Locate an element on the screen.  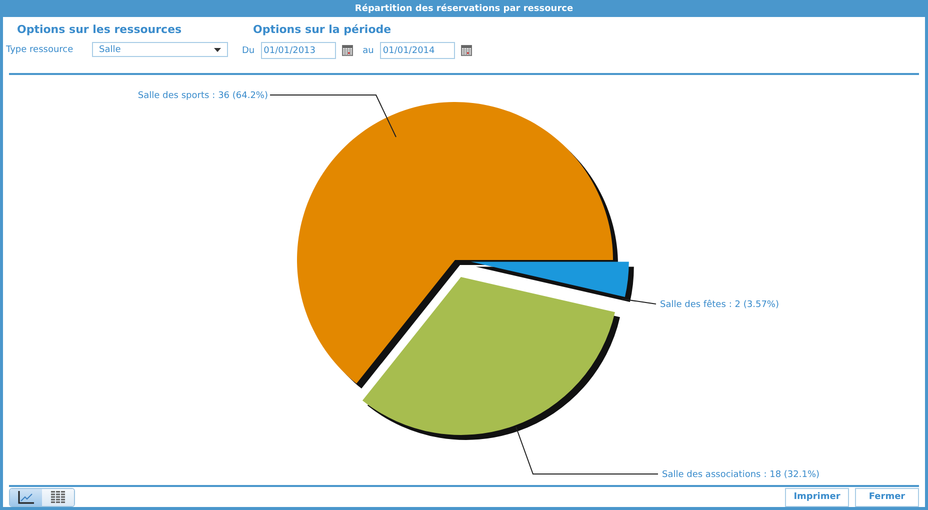
window-title: Répartition des réservations par ressource is located at coordinates (464, 9).